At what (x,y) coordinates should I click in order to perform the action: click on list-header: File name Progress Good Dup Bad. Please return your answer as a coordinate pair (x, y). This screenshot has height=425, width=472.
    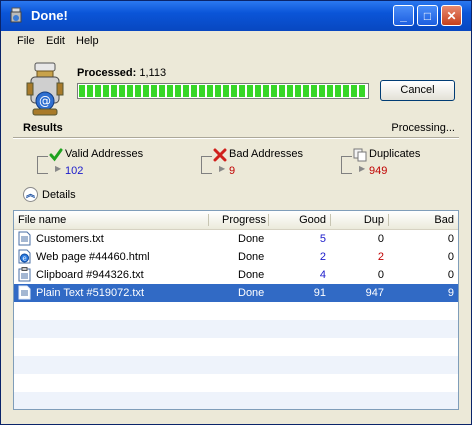
    Looking at the image, I should click on (236, 220).